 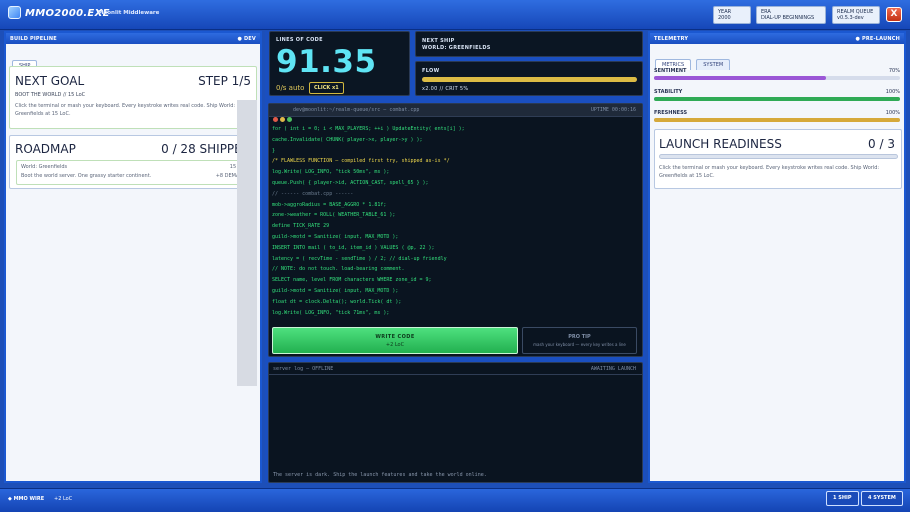 I want to click on code-line: log.Write( LOG_INFO, "tick 71ms", ms );, so click(x=331, y=312).